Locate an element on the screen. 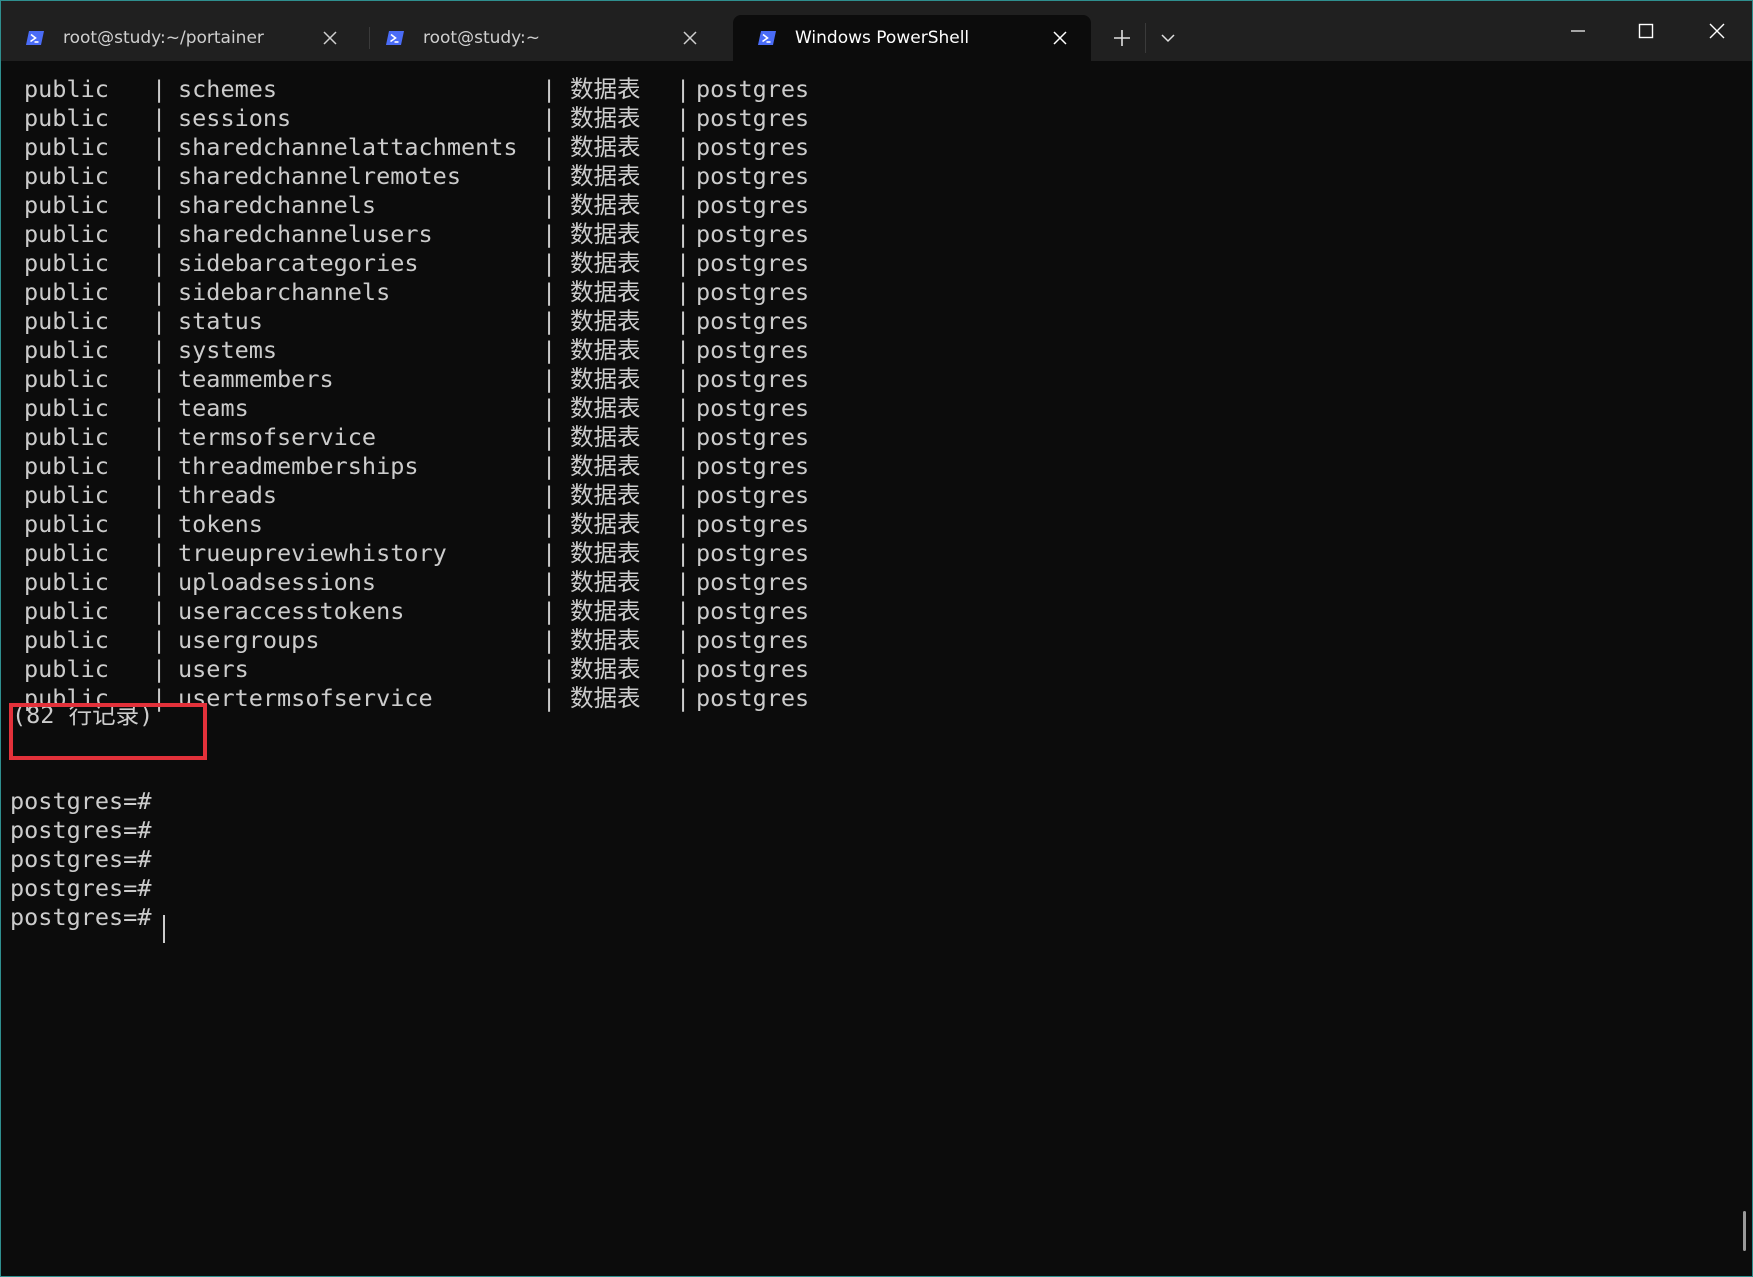  table-name-cell: sharedchannelattachments is located at coordinates (348, 147).